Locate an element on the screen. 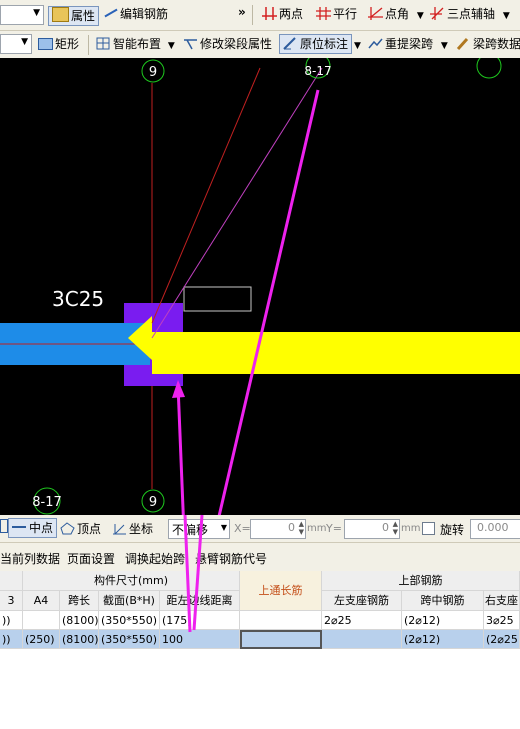  header-col-section: 截面(B*H) is located at coordinates (129, 601).